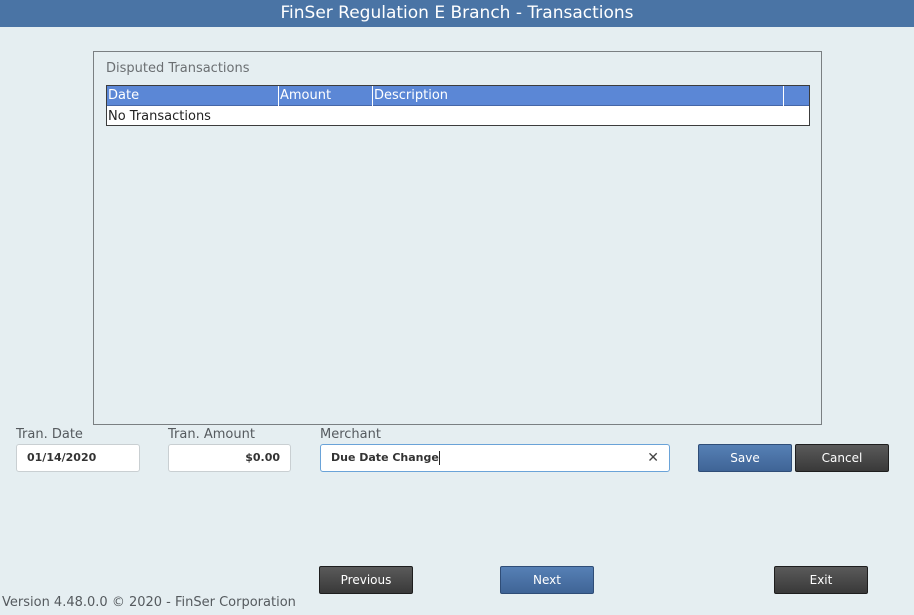 The width and height of the screenshot is (914, 615). I want to click on column-header-description: Description, so click(578, 96).